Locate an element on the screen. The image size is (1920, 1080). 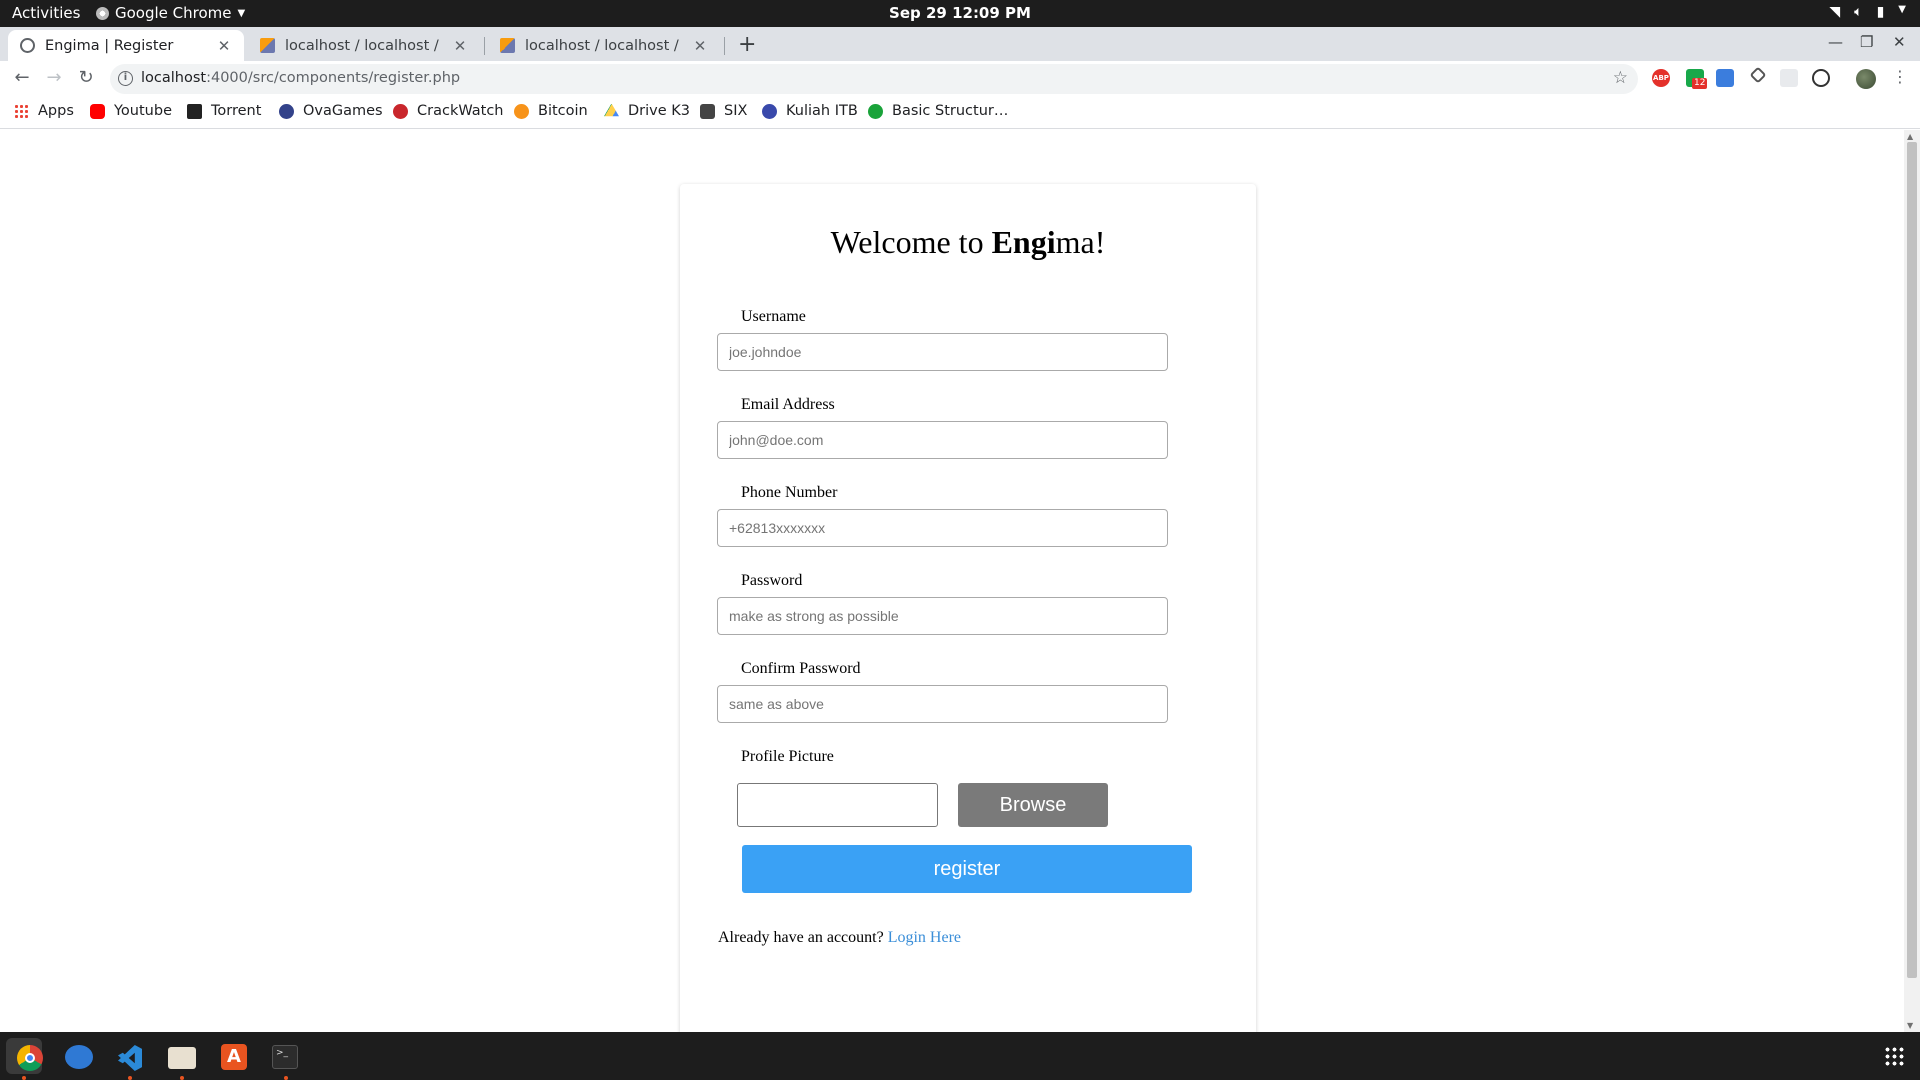
phone-input is located at coordinates (942, 528).